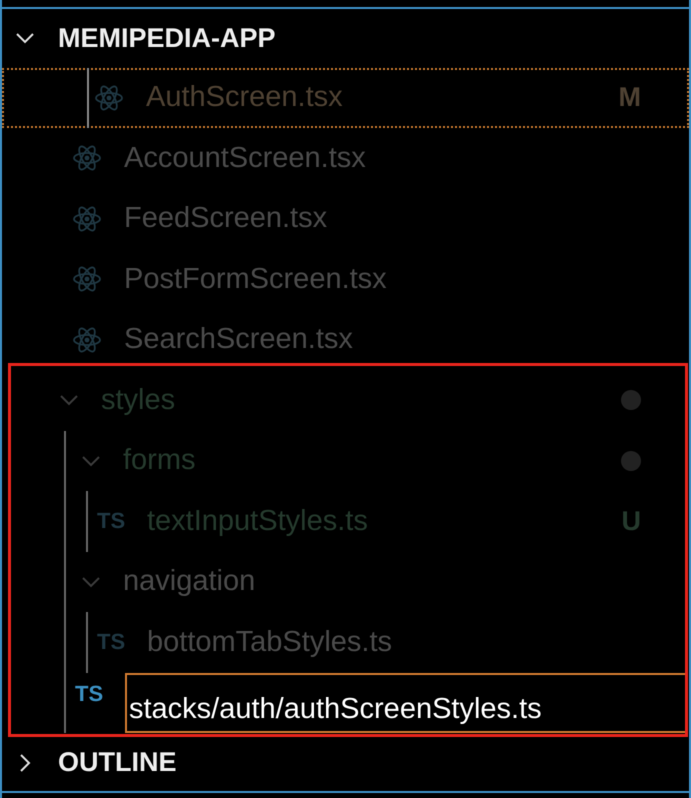  Describe the element at coordinates (345, 279) in the screenshot. I see `file-item: PostFormScreen.tsx` at that location.